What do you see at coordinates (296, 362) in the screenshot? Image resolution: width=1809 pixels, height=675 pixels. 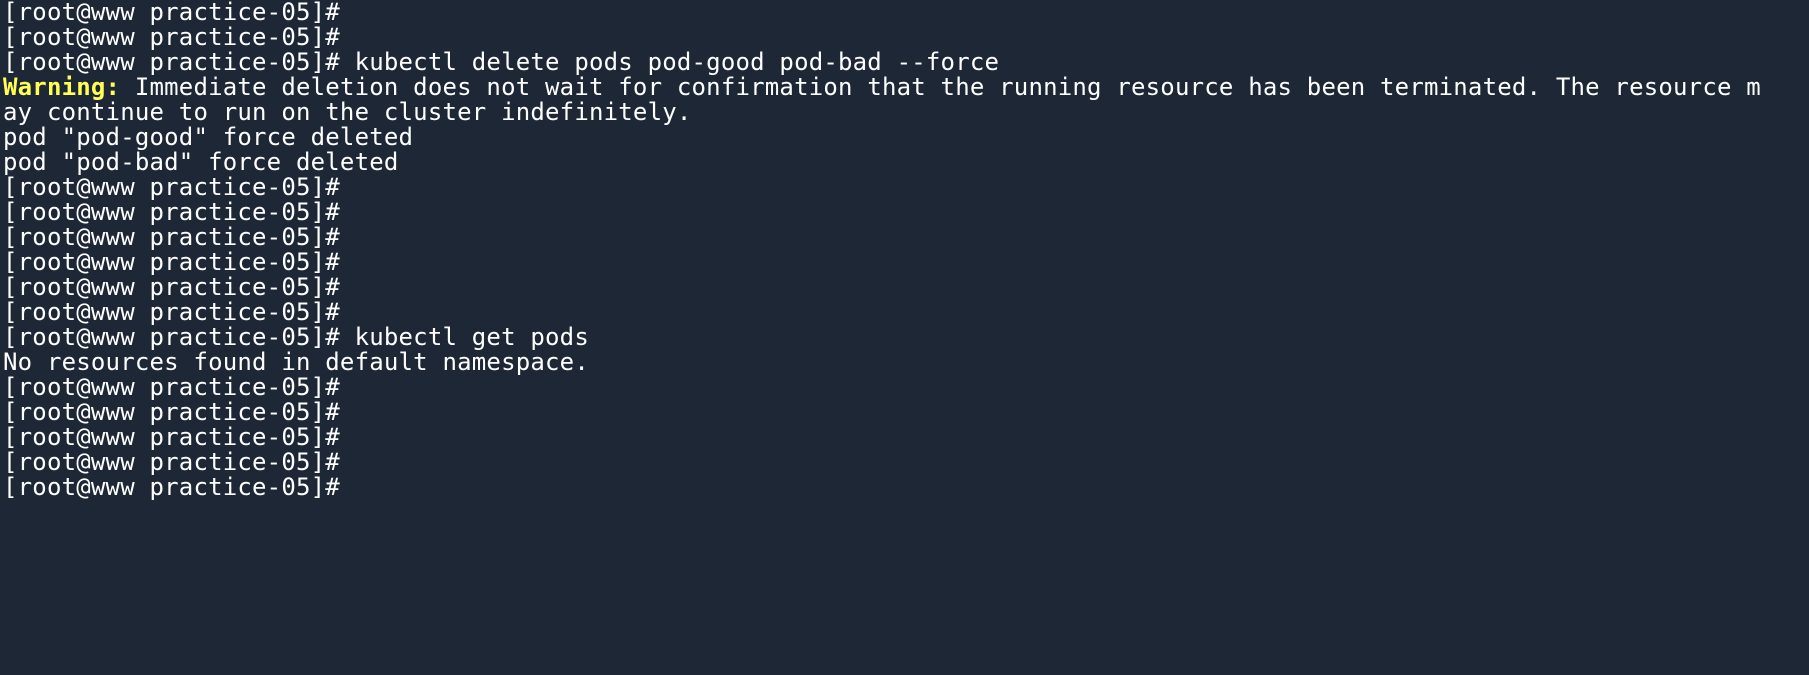 I see `output-text: No resources found in default namespace.` at bounding box center [296, 362].